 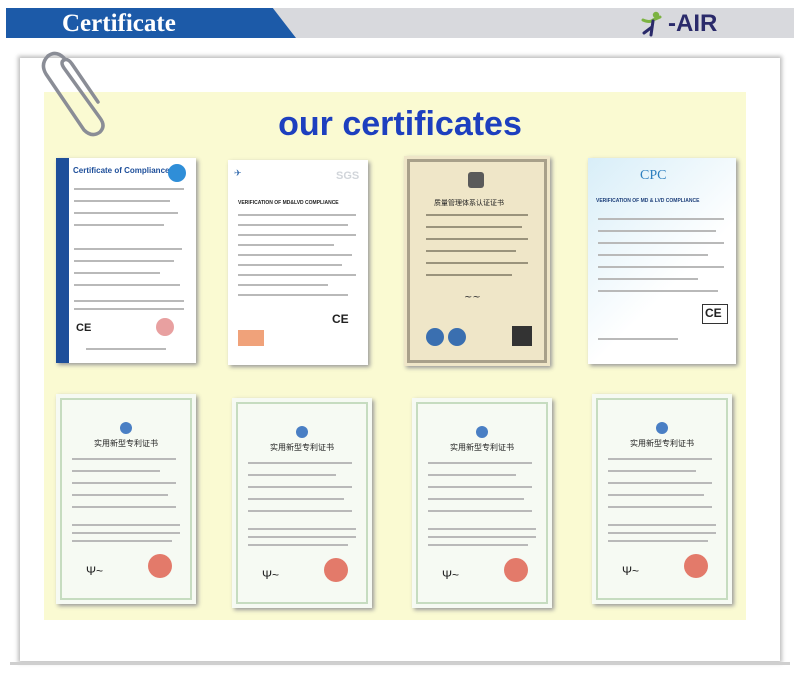 What do you see at coordinates (400, 124) in the screenshot?
I see `section-heading: our certificates` at bounding box center [400, 124].